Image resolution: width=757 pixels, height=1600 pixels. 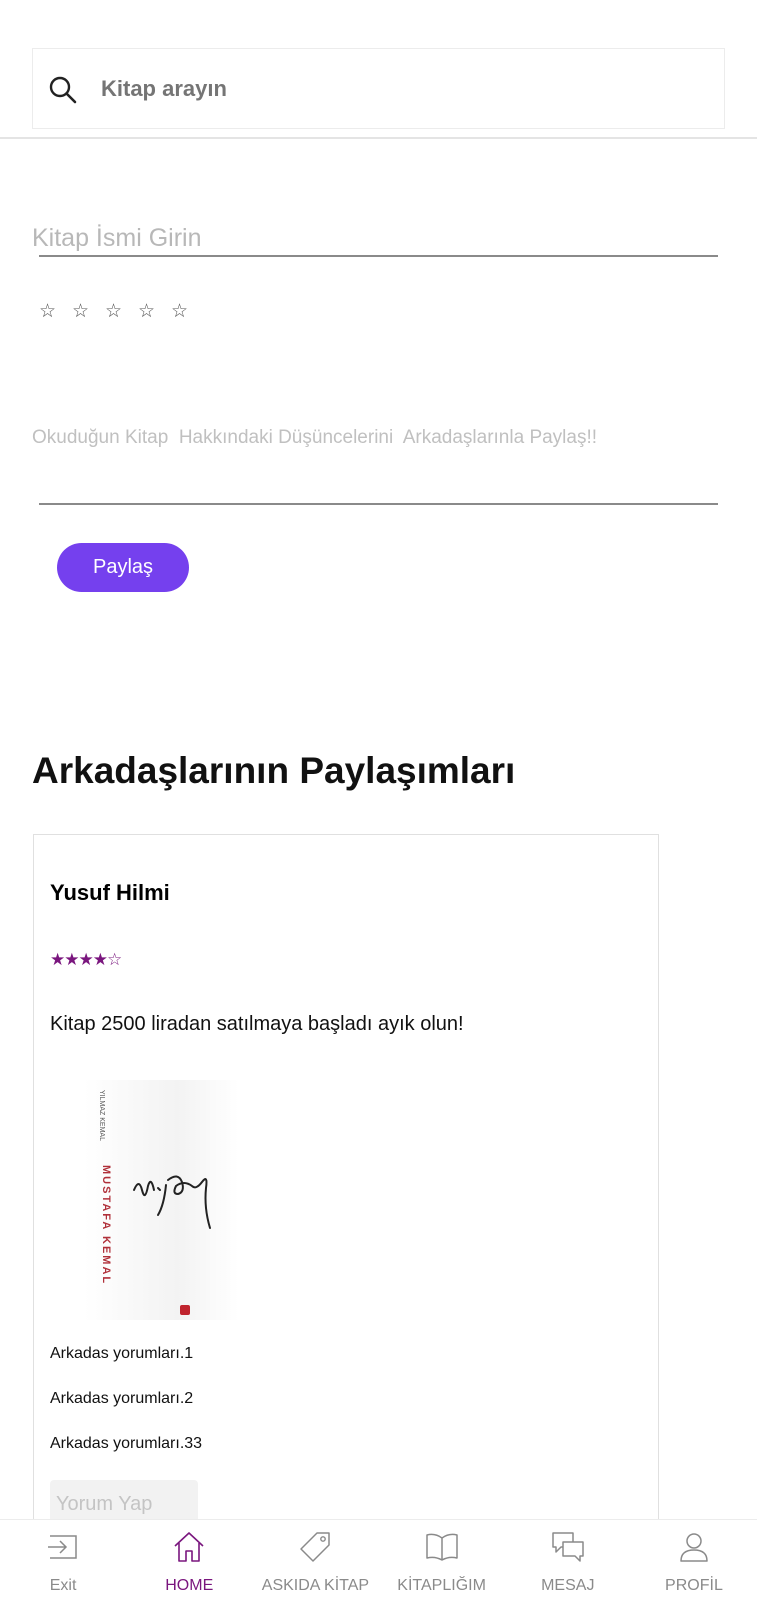 I want to click on search-icon, so click(x=63, y=90).